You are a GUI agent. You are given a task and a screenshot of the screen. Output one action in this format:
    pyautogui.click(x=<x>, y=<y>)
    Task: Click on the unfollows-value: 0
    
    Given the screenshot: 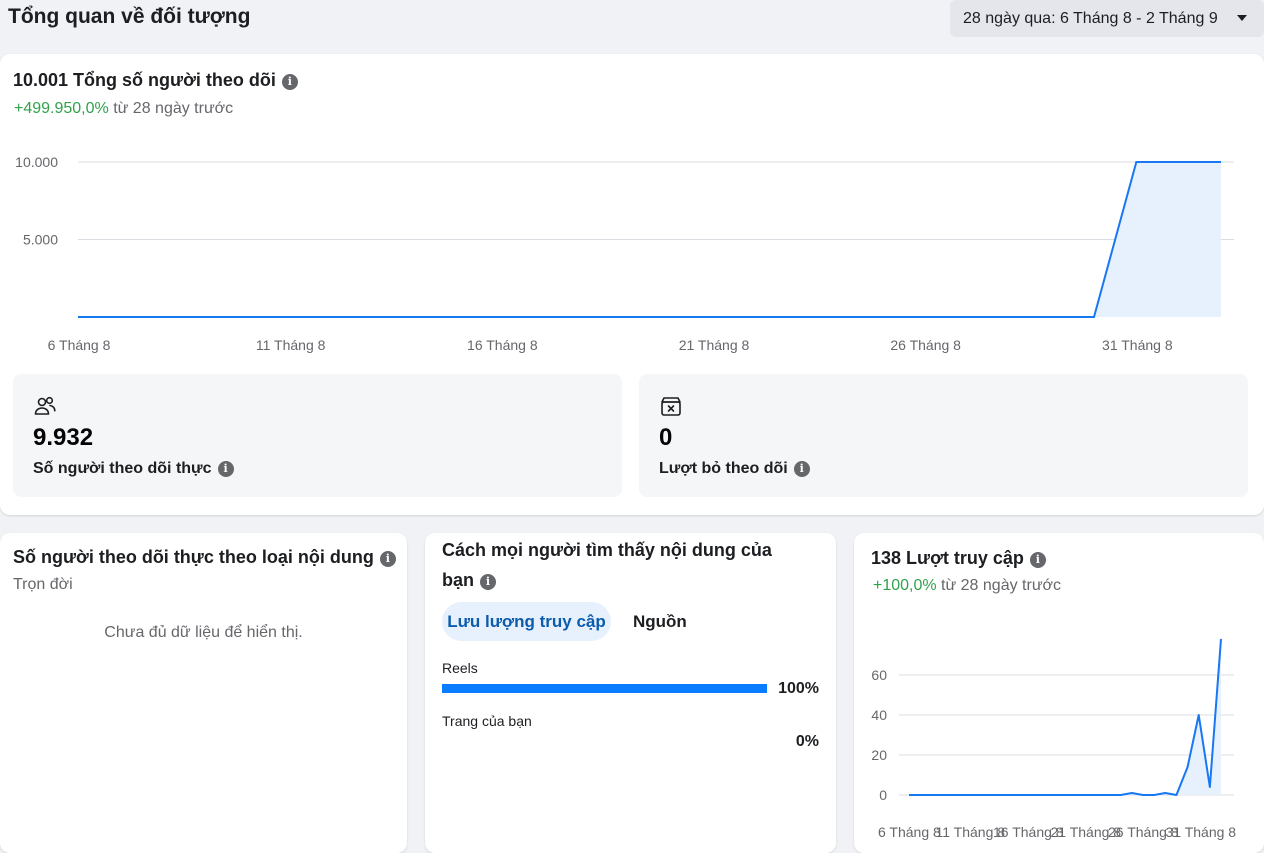 What is the action you would take?
    pyautogui.click(x=666, y=437)
    